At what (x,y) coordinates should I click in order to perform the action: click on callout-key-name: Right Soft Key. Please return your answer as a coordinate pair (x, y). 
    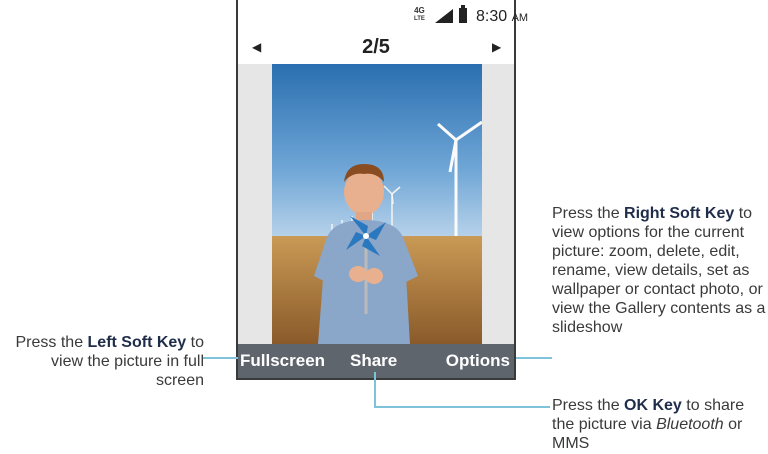
    Looking at the image, I should click on (679, 213).